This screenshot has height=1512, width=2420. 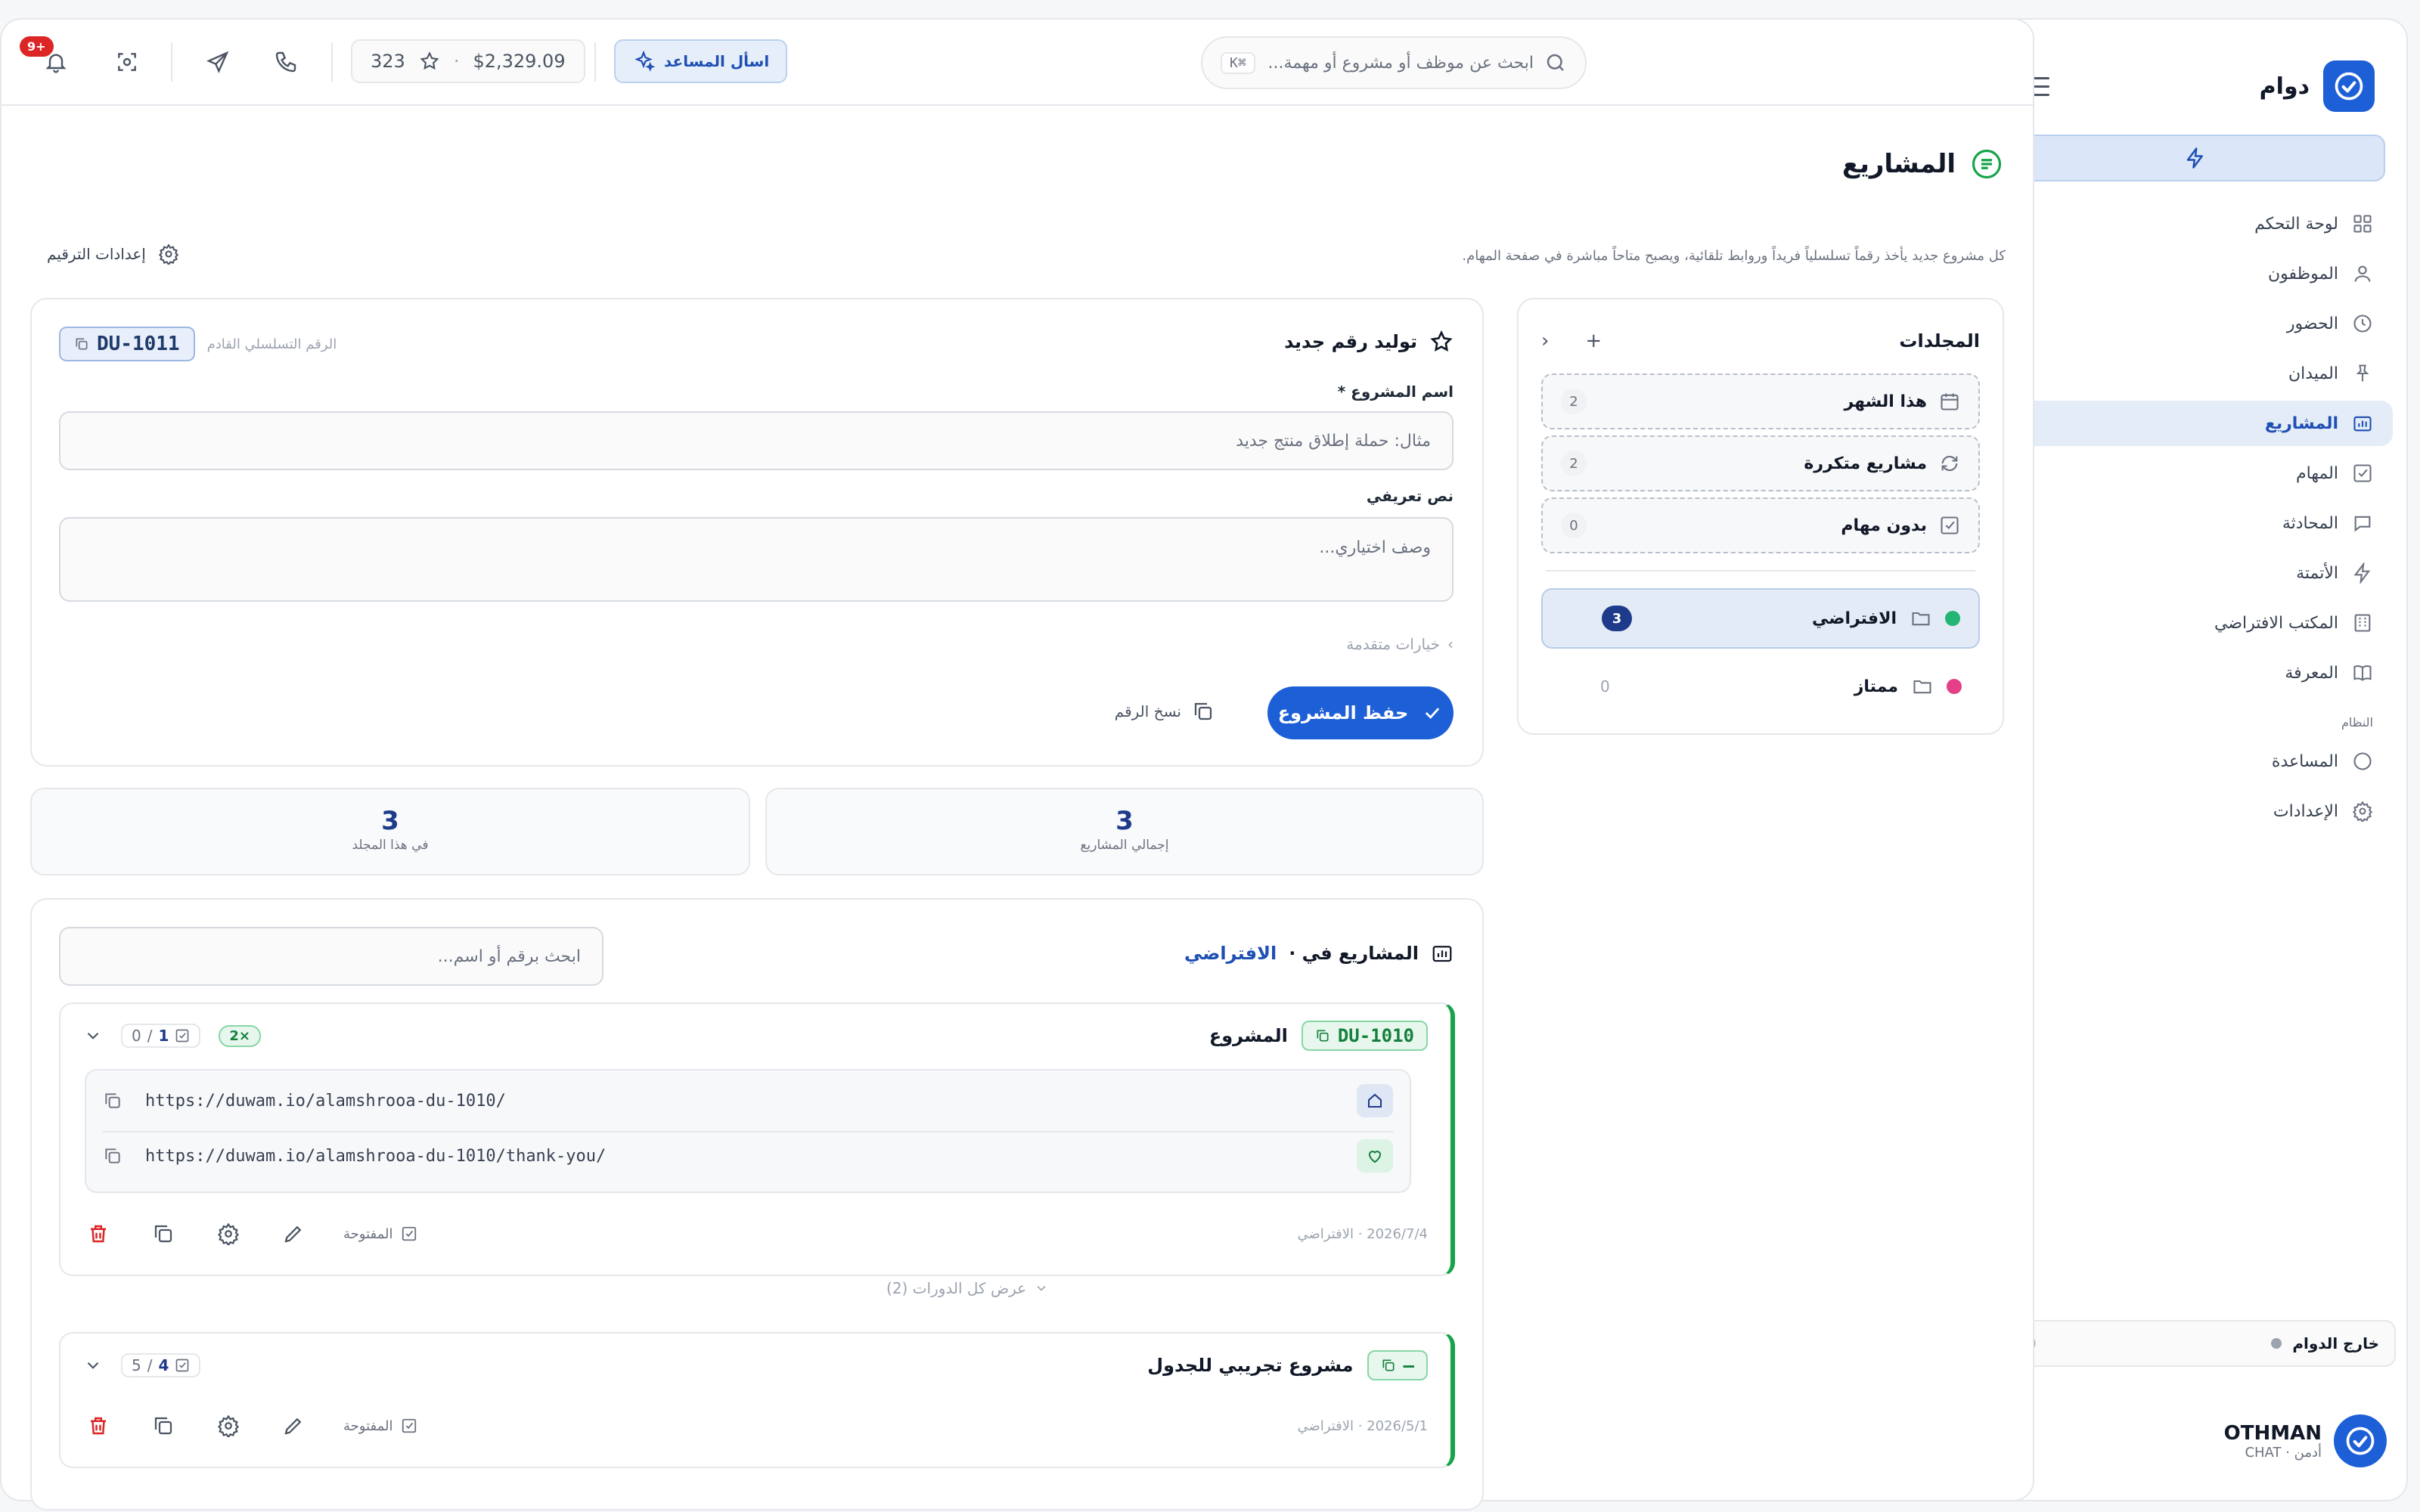 I want to click on sidebar-item-projects: المشاريع, so click(x=2196, y=424).